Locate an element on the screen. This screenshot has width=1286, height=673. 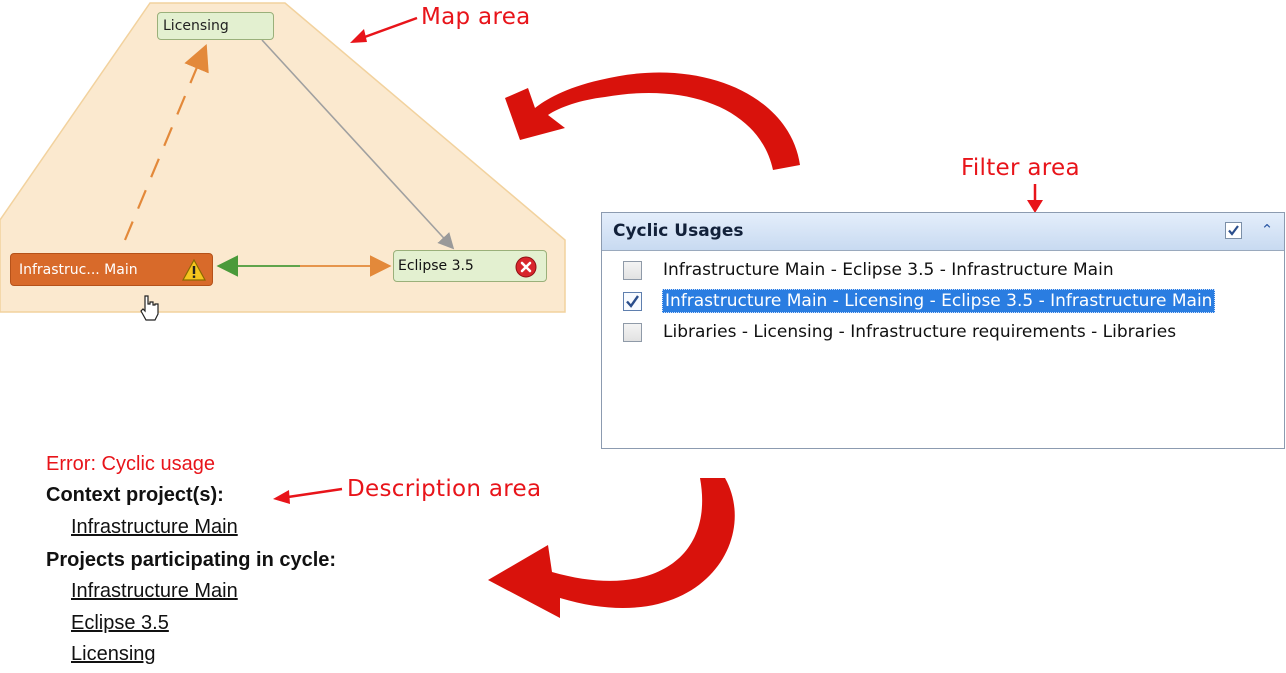
error-icon is located at coordinates (526, 267).